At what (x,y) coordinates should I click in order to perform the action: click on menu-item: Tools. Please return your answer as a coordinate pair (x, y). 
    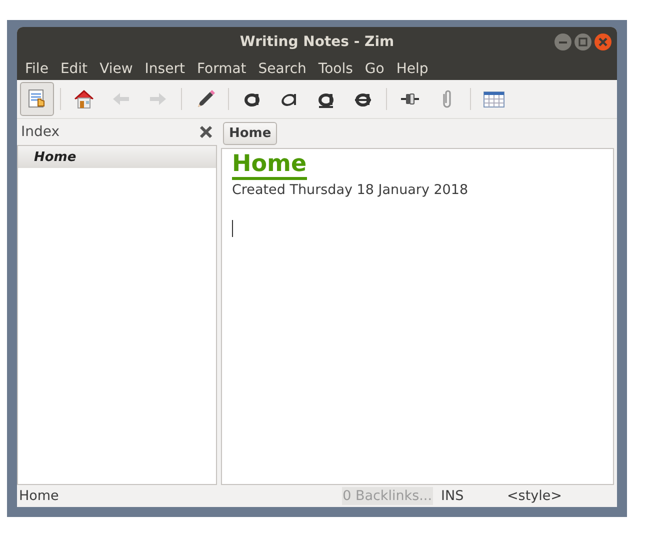
    Looking at the image, I should click on (335, 68).